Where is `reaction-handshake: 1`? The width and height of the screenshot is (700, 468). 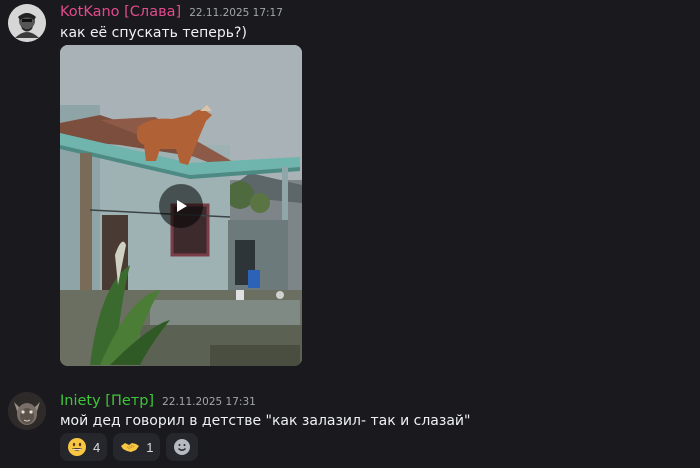
reaction-handshake: 1 is located at coordinates (137, 447).